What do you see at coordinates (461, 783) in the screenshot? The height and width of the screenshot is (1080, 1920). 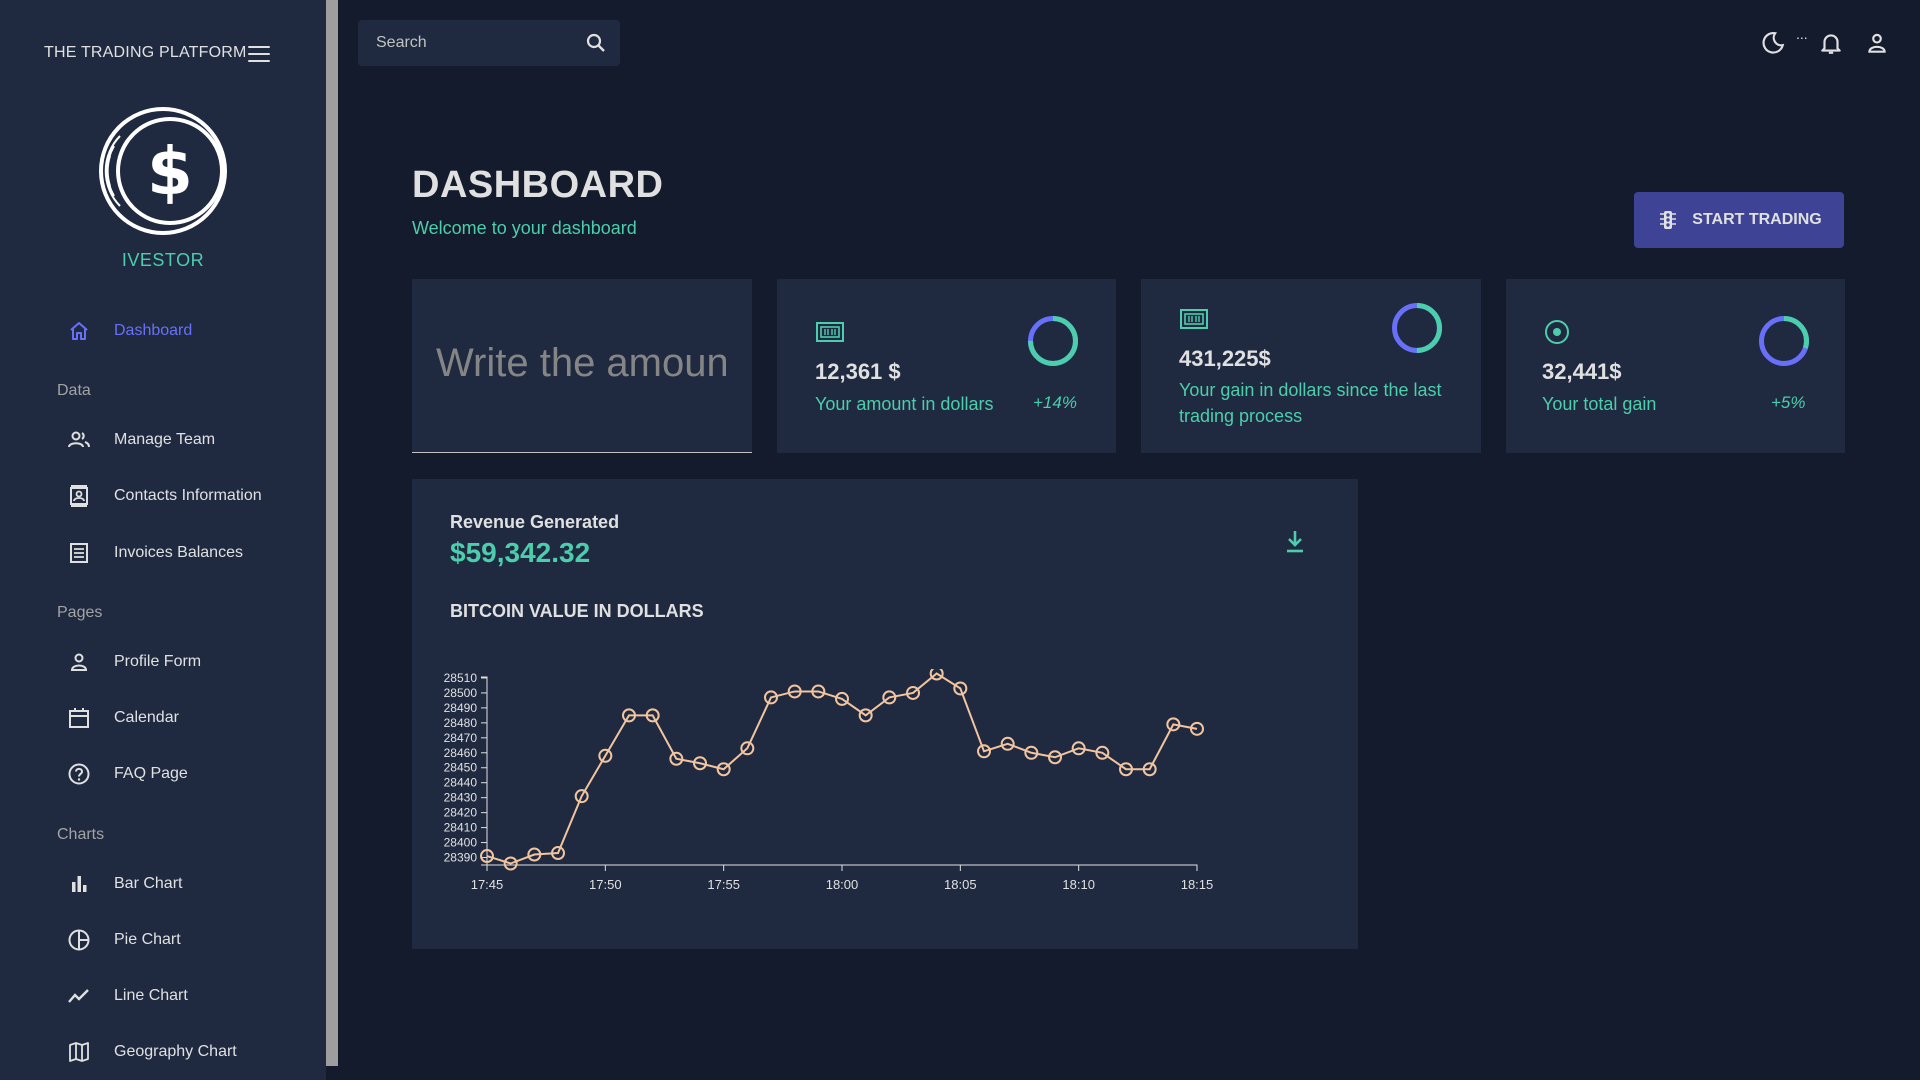 I see `y-tick-label: 28440` at bounding box center [461, 783].